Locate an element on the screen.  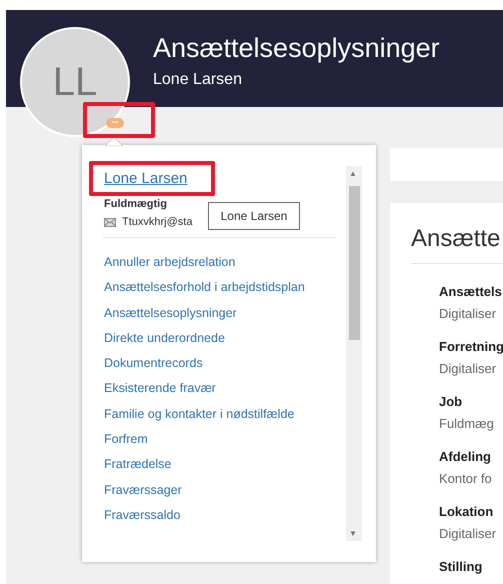
action-link: Fraværssaldo is located at coordinates (221, 515).